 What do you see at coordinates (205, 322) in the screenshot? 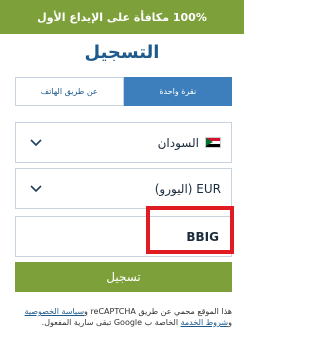
I see `terms-of-service-link: شروط الخدمة` at bounding box center [205, 322].